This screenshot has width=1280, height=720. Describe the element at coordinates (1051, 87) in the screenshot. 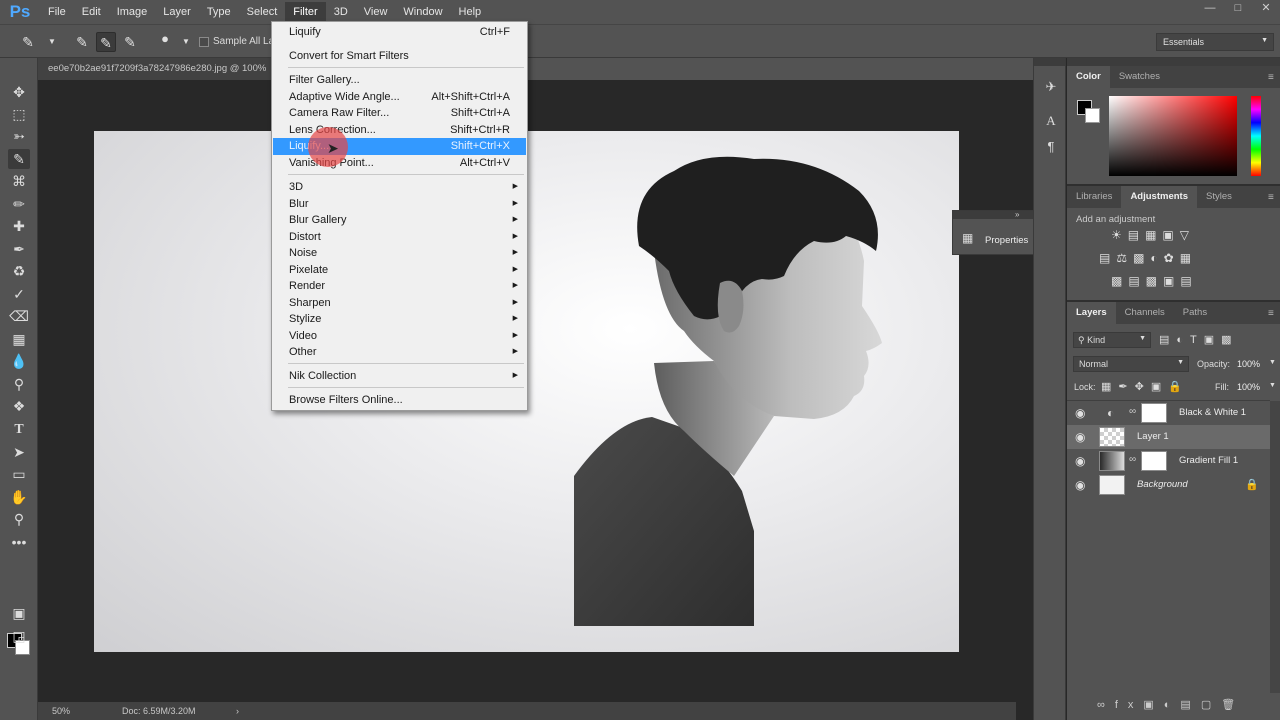

I see `history-icon: ✈` at that location.